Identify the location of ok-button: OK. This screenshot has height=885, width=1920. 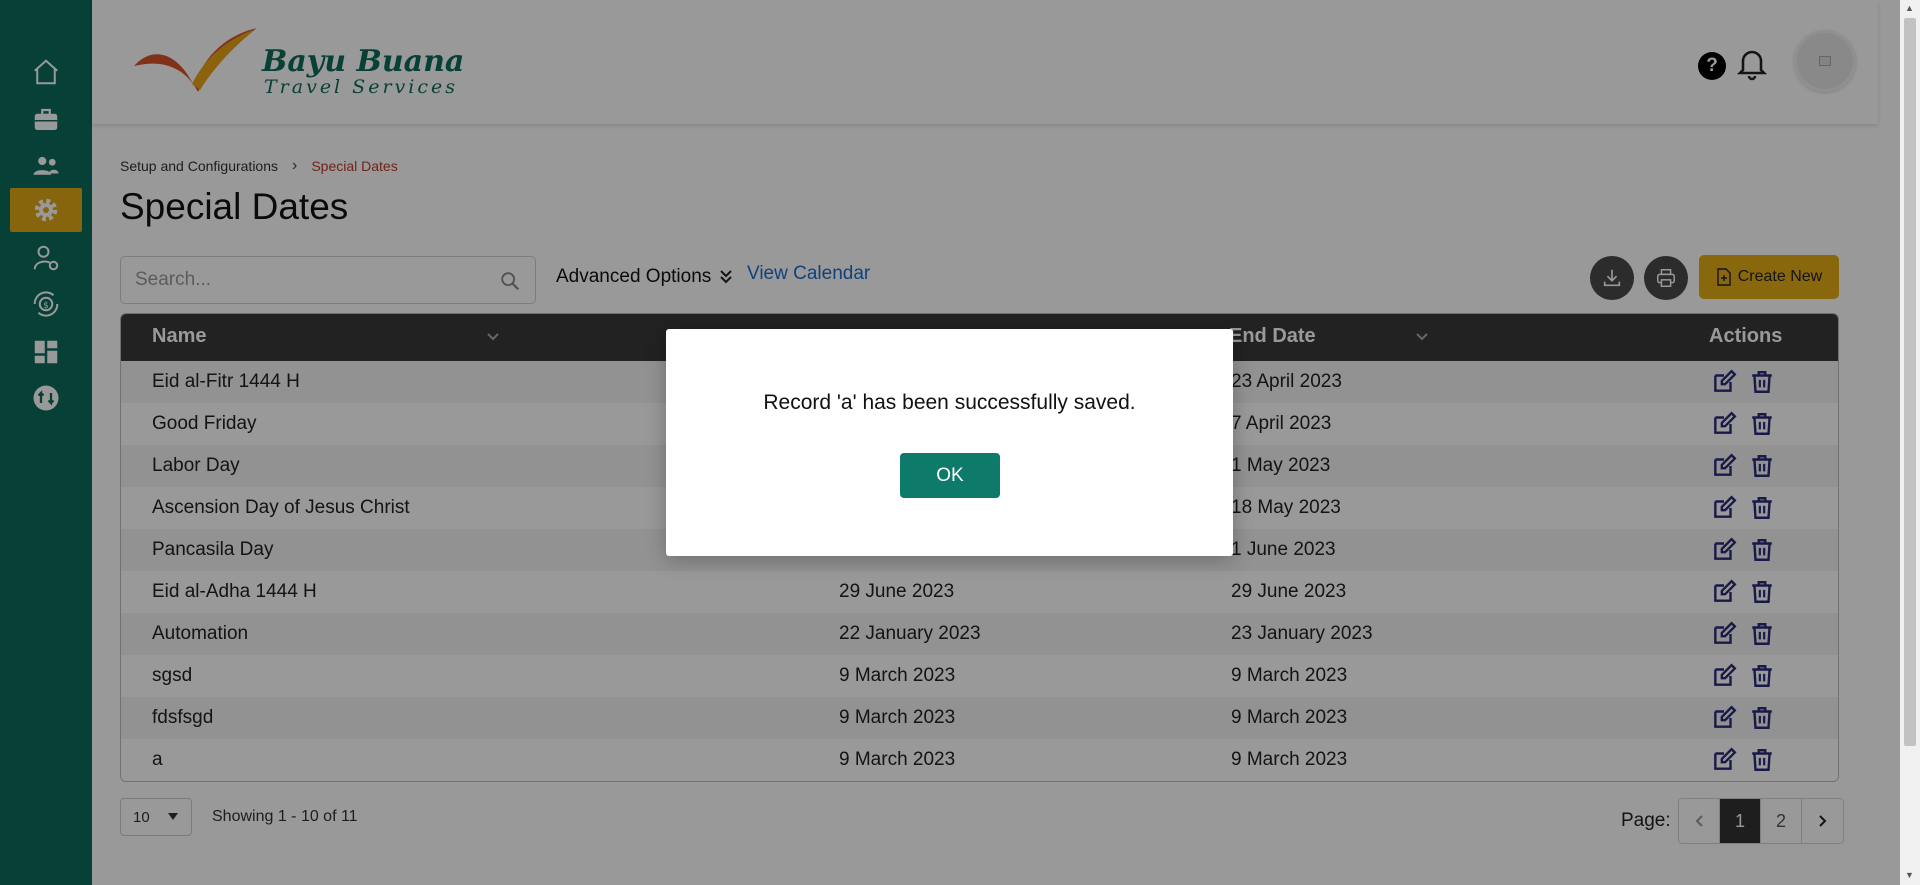
(950, 475).